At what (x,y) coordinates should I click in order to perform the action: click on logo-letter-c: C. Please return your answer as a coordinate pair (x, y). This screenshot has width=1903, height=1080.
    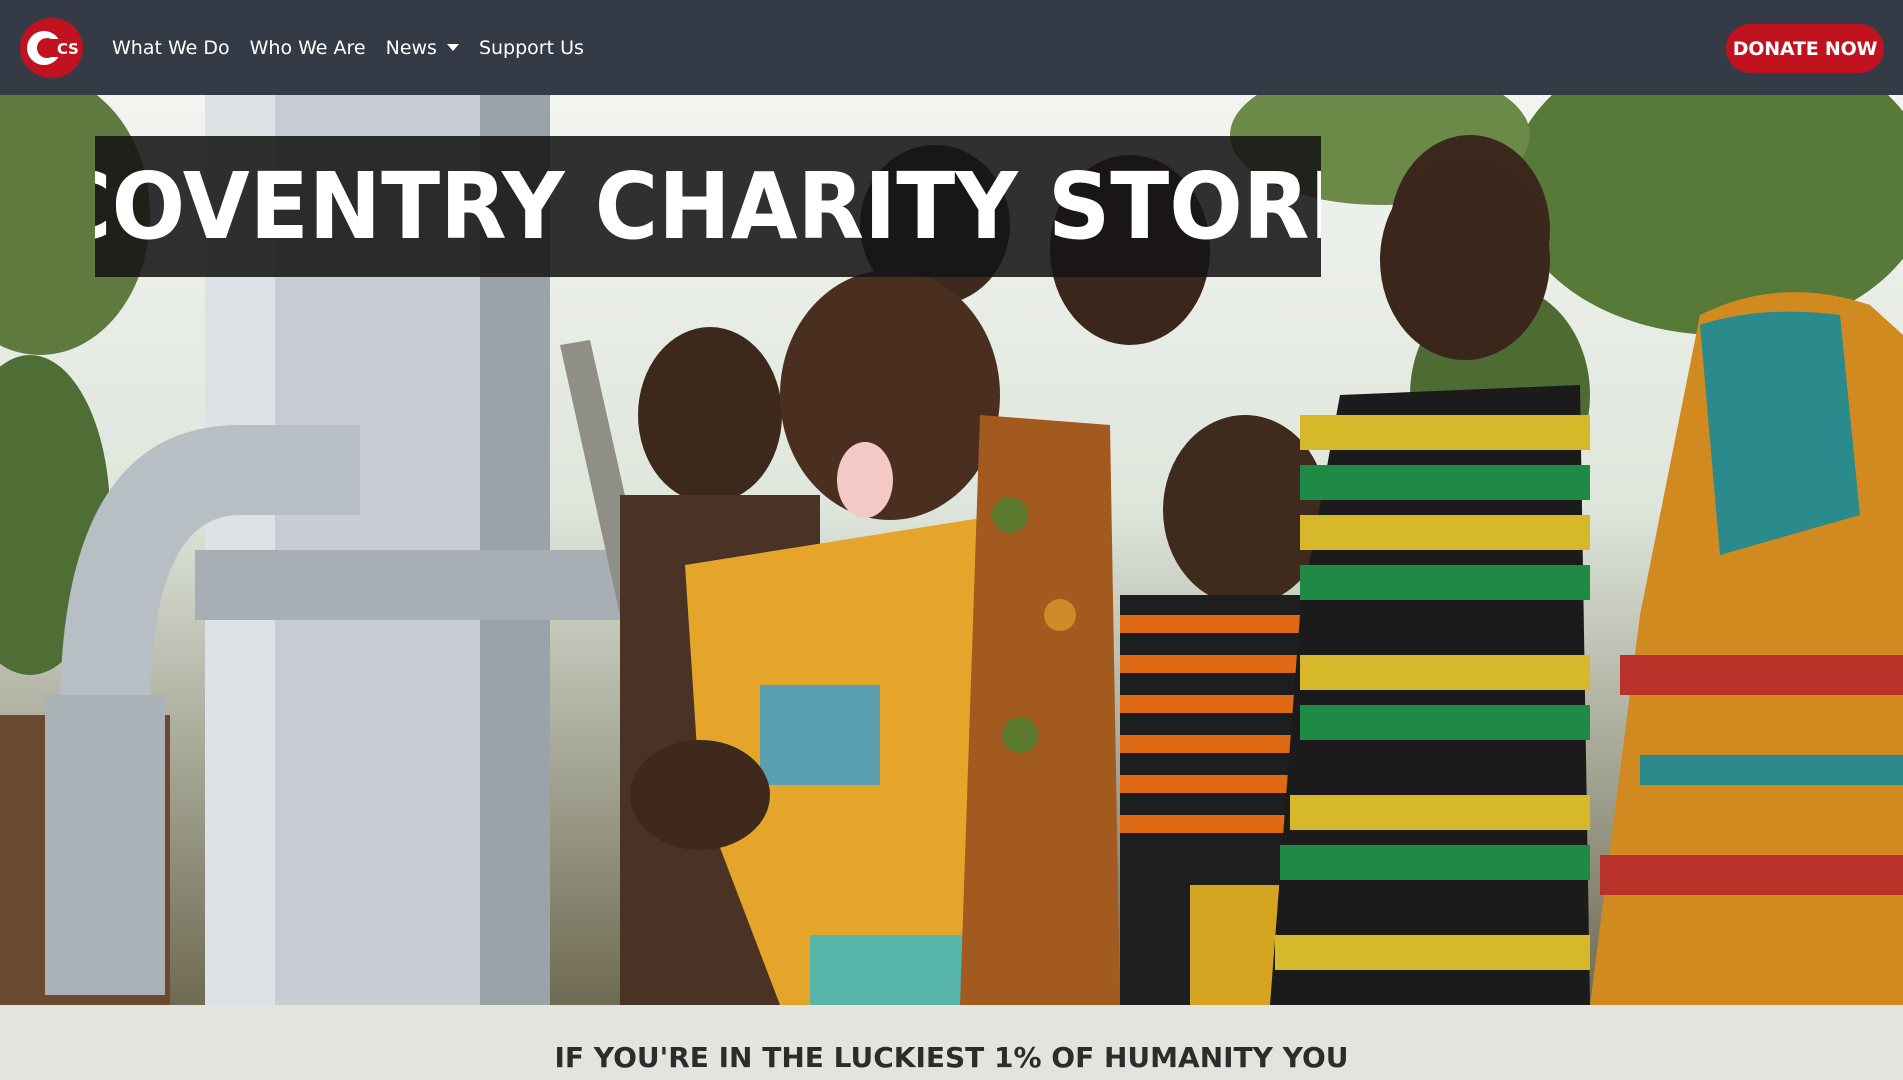
    Looking at the image, I should click on (62, 49).